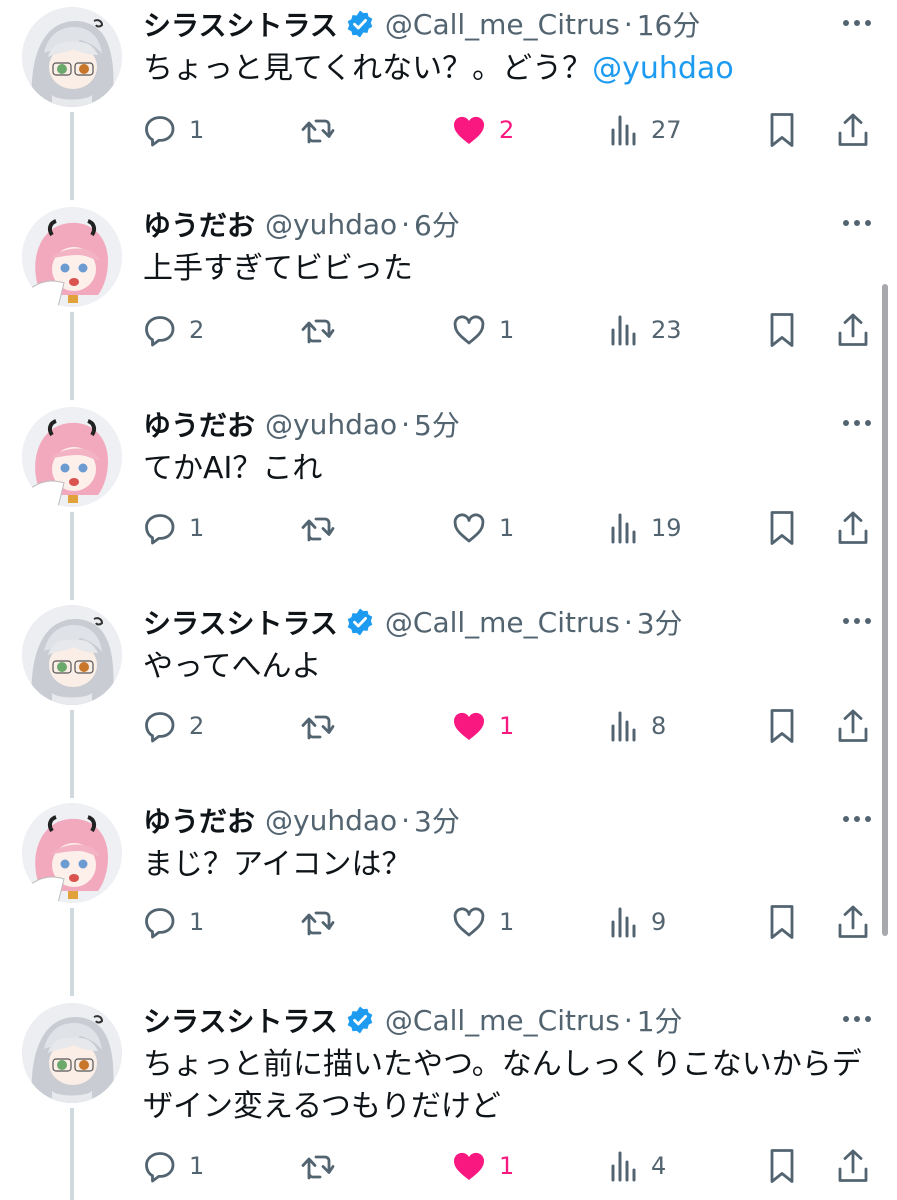 Image resolution: width=897 pixels, height=1200 pixels. What do you see at coordinates (645, 130) in the screenshot?
I see `views-button: 27` at bounding box center [645, 130].